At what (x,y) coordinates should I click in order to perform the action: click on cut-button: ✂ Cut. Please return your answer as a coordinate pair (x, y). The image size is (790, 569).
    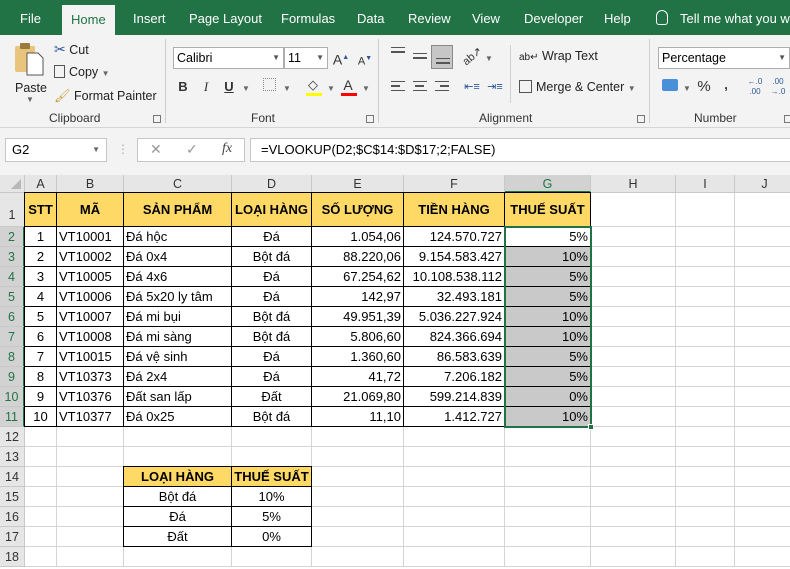
    Looking at the image, I should click on (71, 49).